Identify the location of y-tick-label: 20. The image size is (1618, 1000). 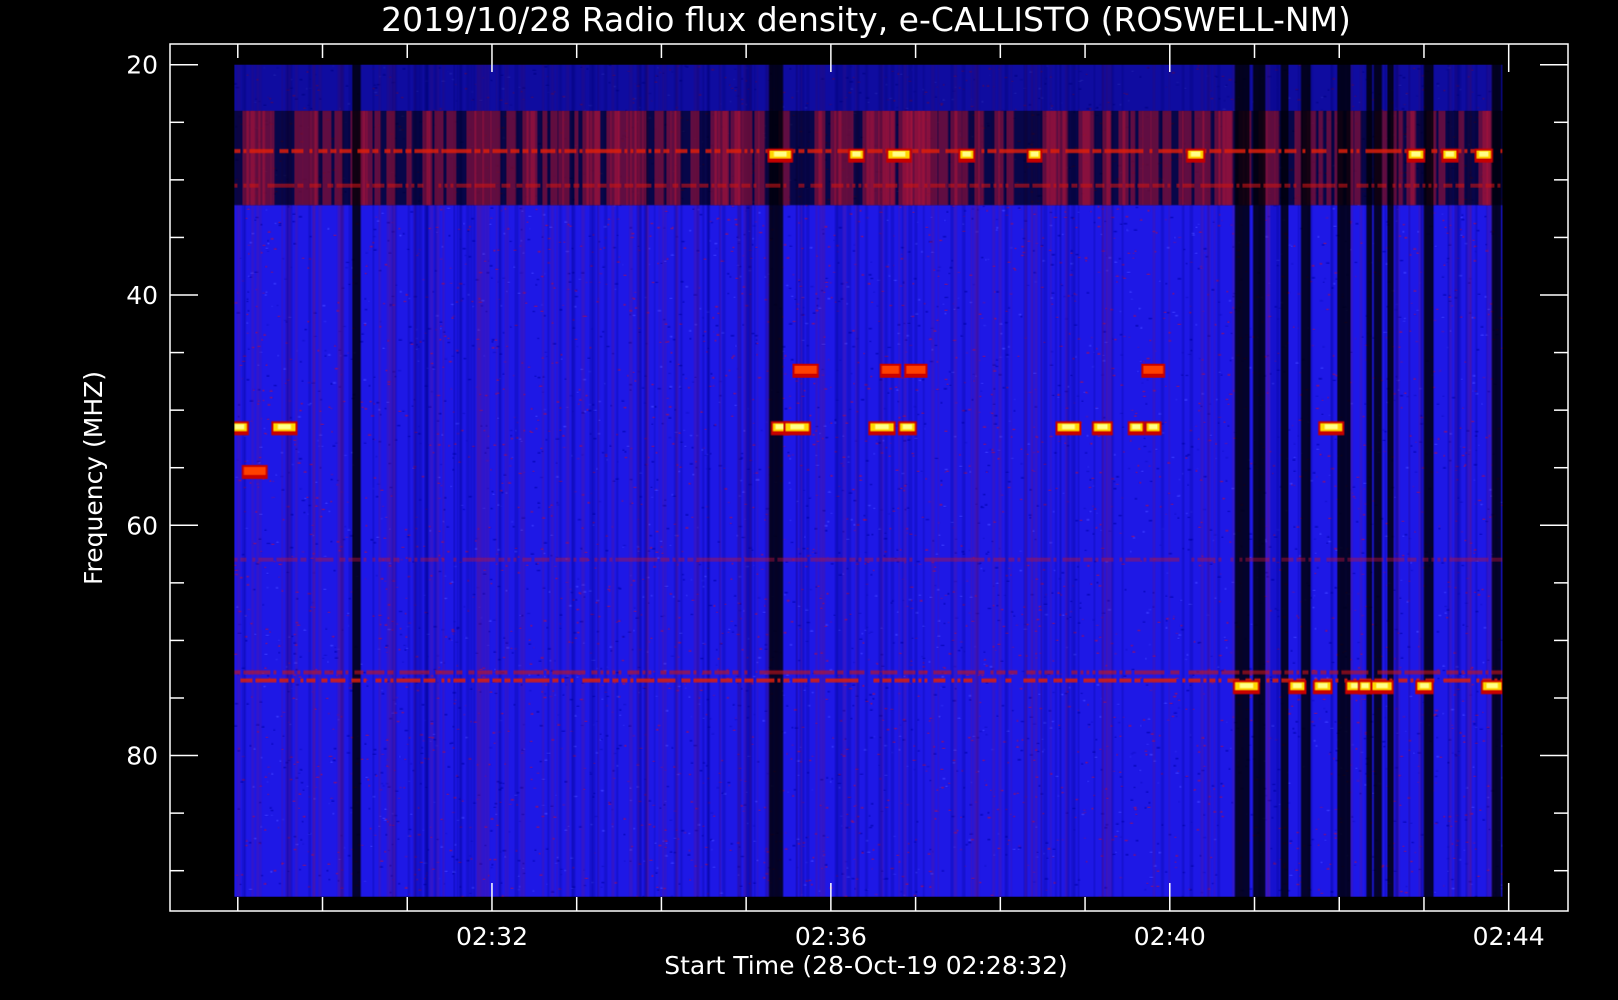
(142, 65).